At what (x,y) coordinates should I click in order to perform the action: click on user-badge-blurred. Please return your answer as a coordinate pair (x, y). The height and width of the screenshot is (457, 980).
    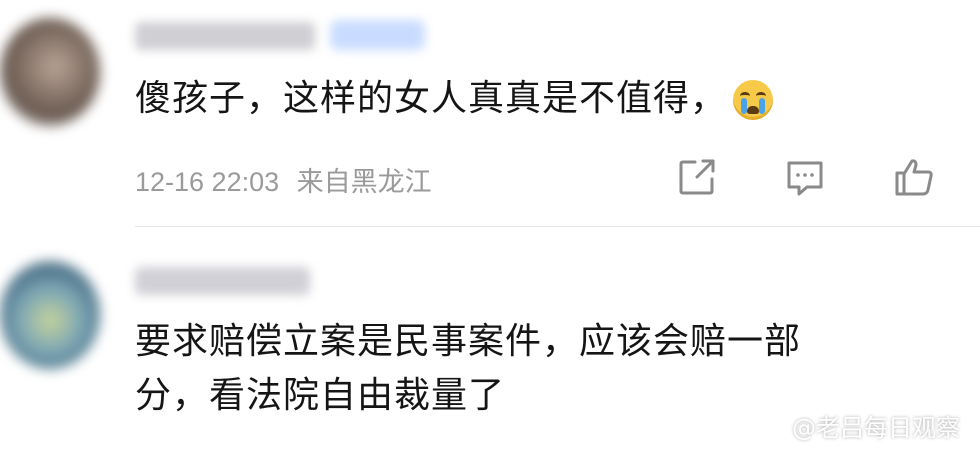
    Looking at the image, I should click on (377, 35).